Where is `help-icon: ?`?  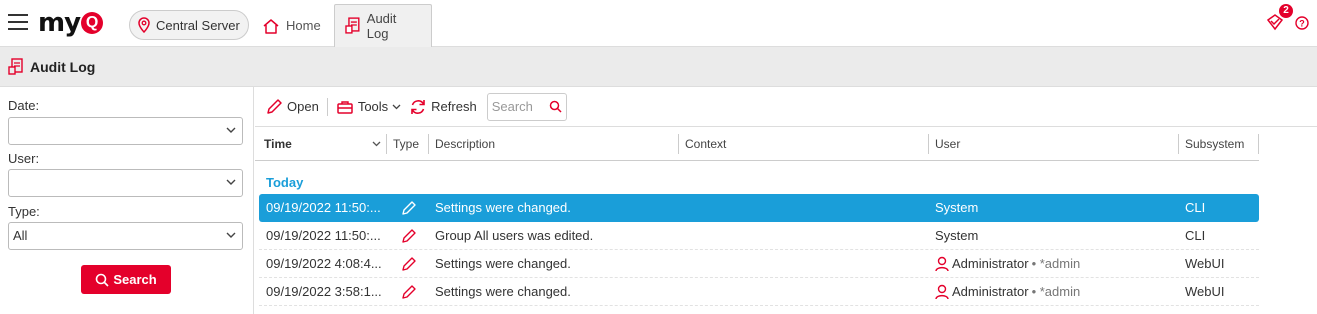 help-icon: ? is located at coordinates (1302, 23).